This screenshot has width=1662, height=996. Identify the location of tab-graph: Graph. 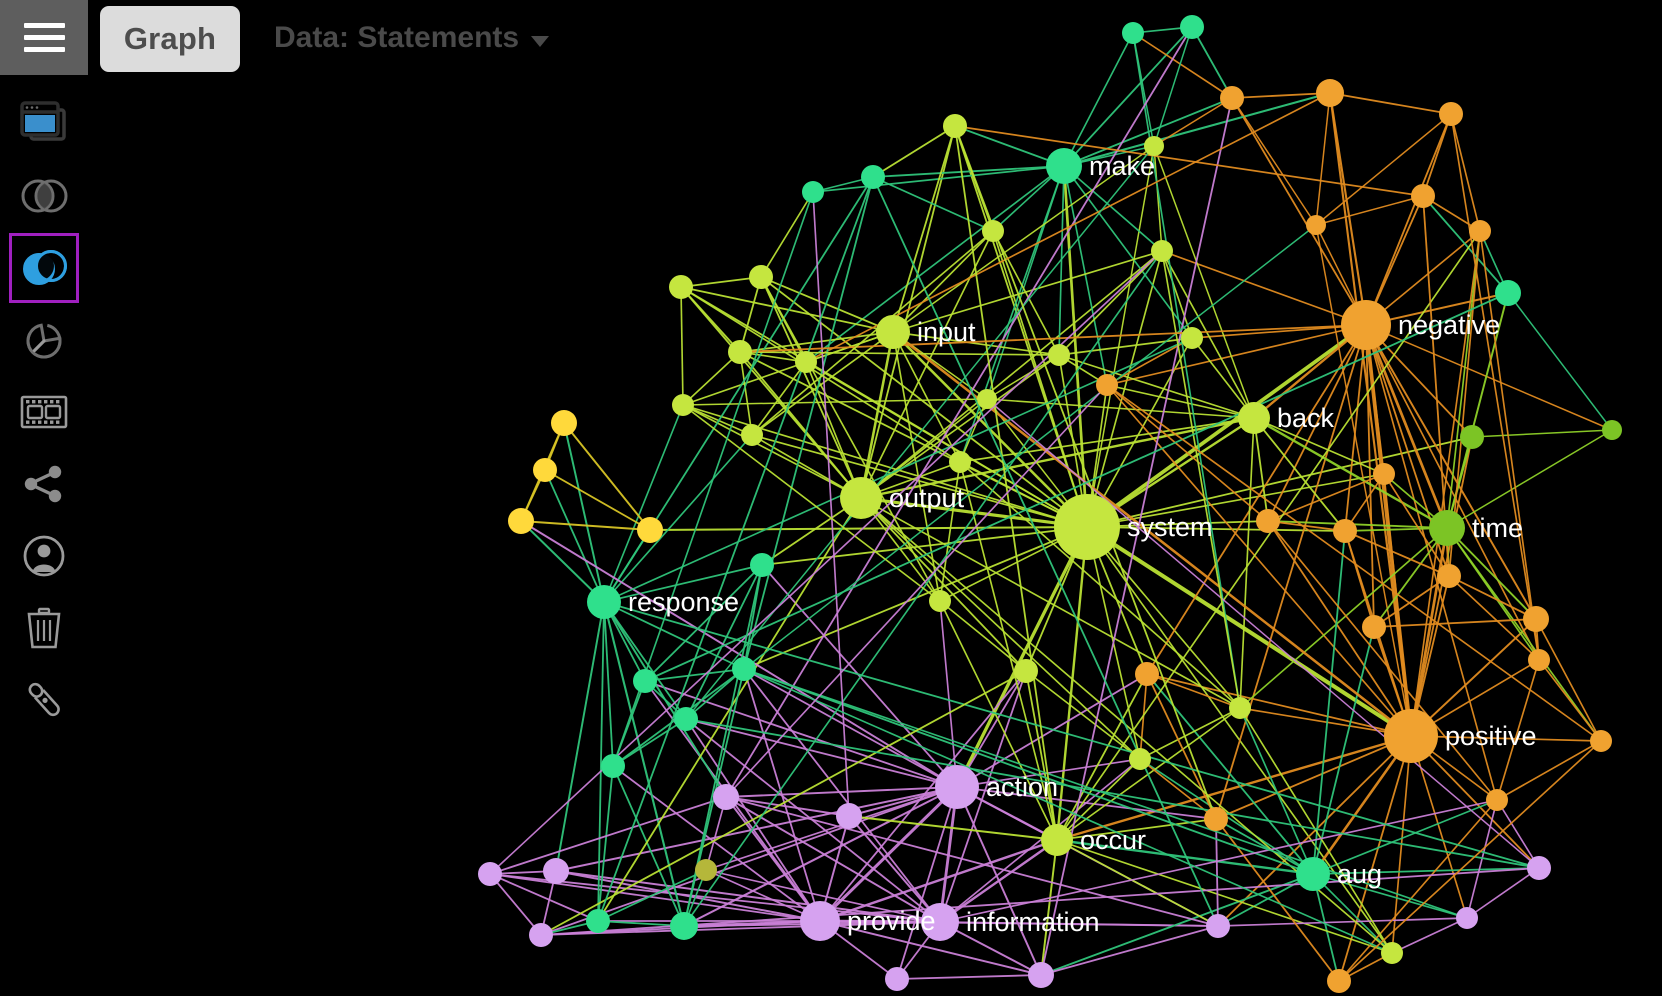
(170, 39).